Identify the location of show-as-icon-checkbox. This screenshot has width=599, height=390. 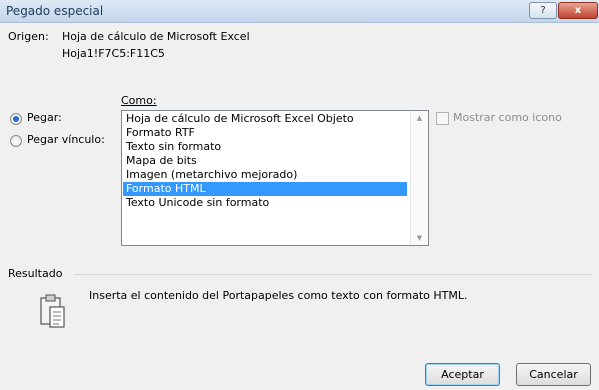
(442, 118).